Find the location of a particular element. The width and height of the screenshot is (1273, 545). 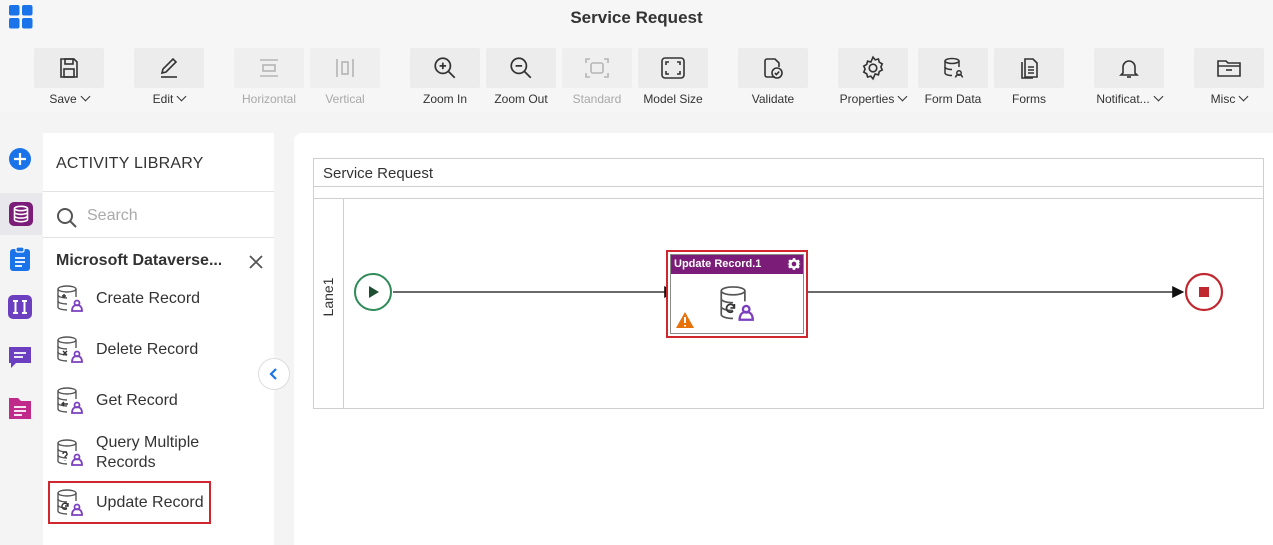

library-item-label: Get Record is located at coordinates (137, 400).